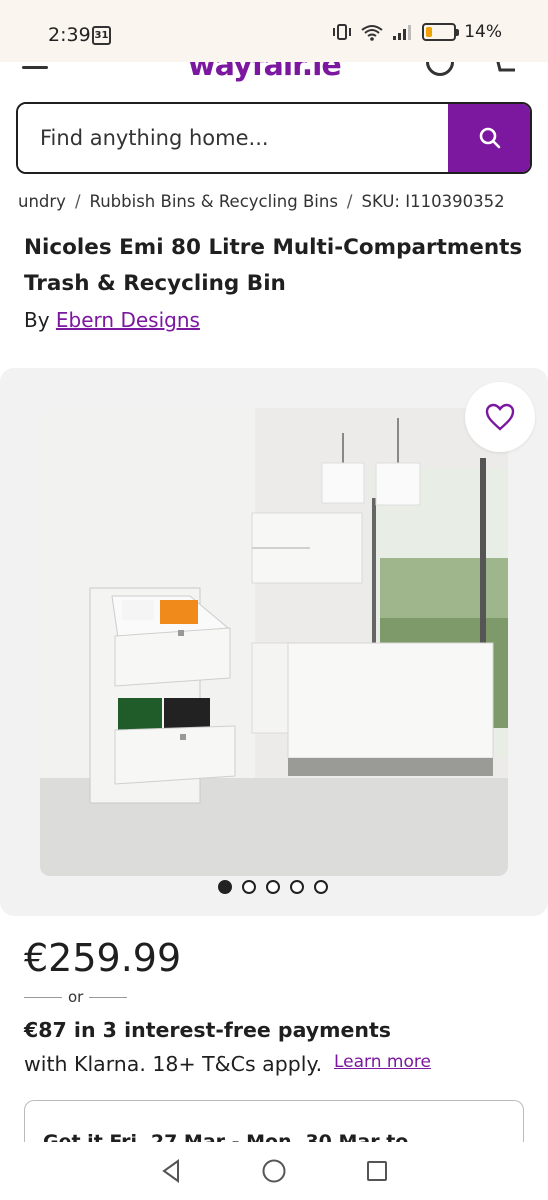 Image resolution: width=548 pixels, height=1200 pixels. I want to click on brand-line: By Ebern Designs, so click(112, 320).